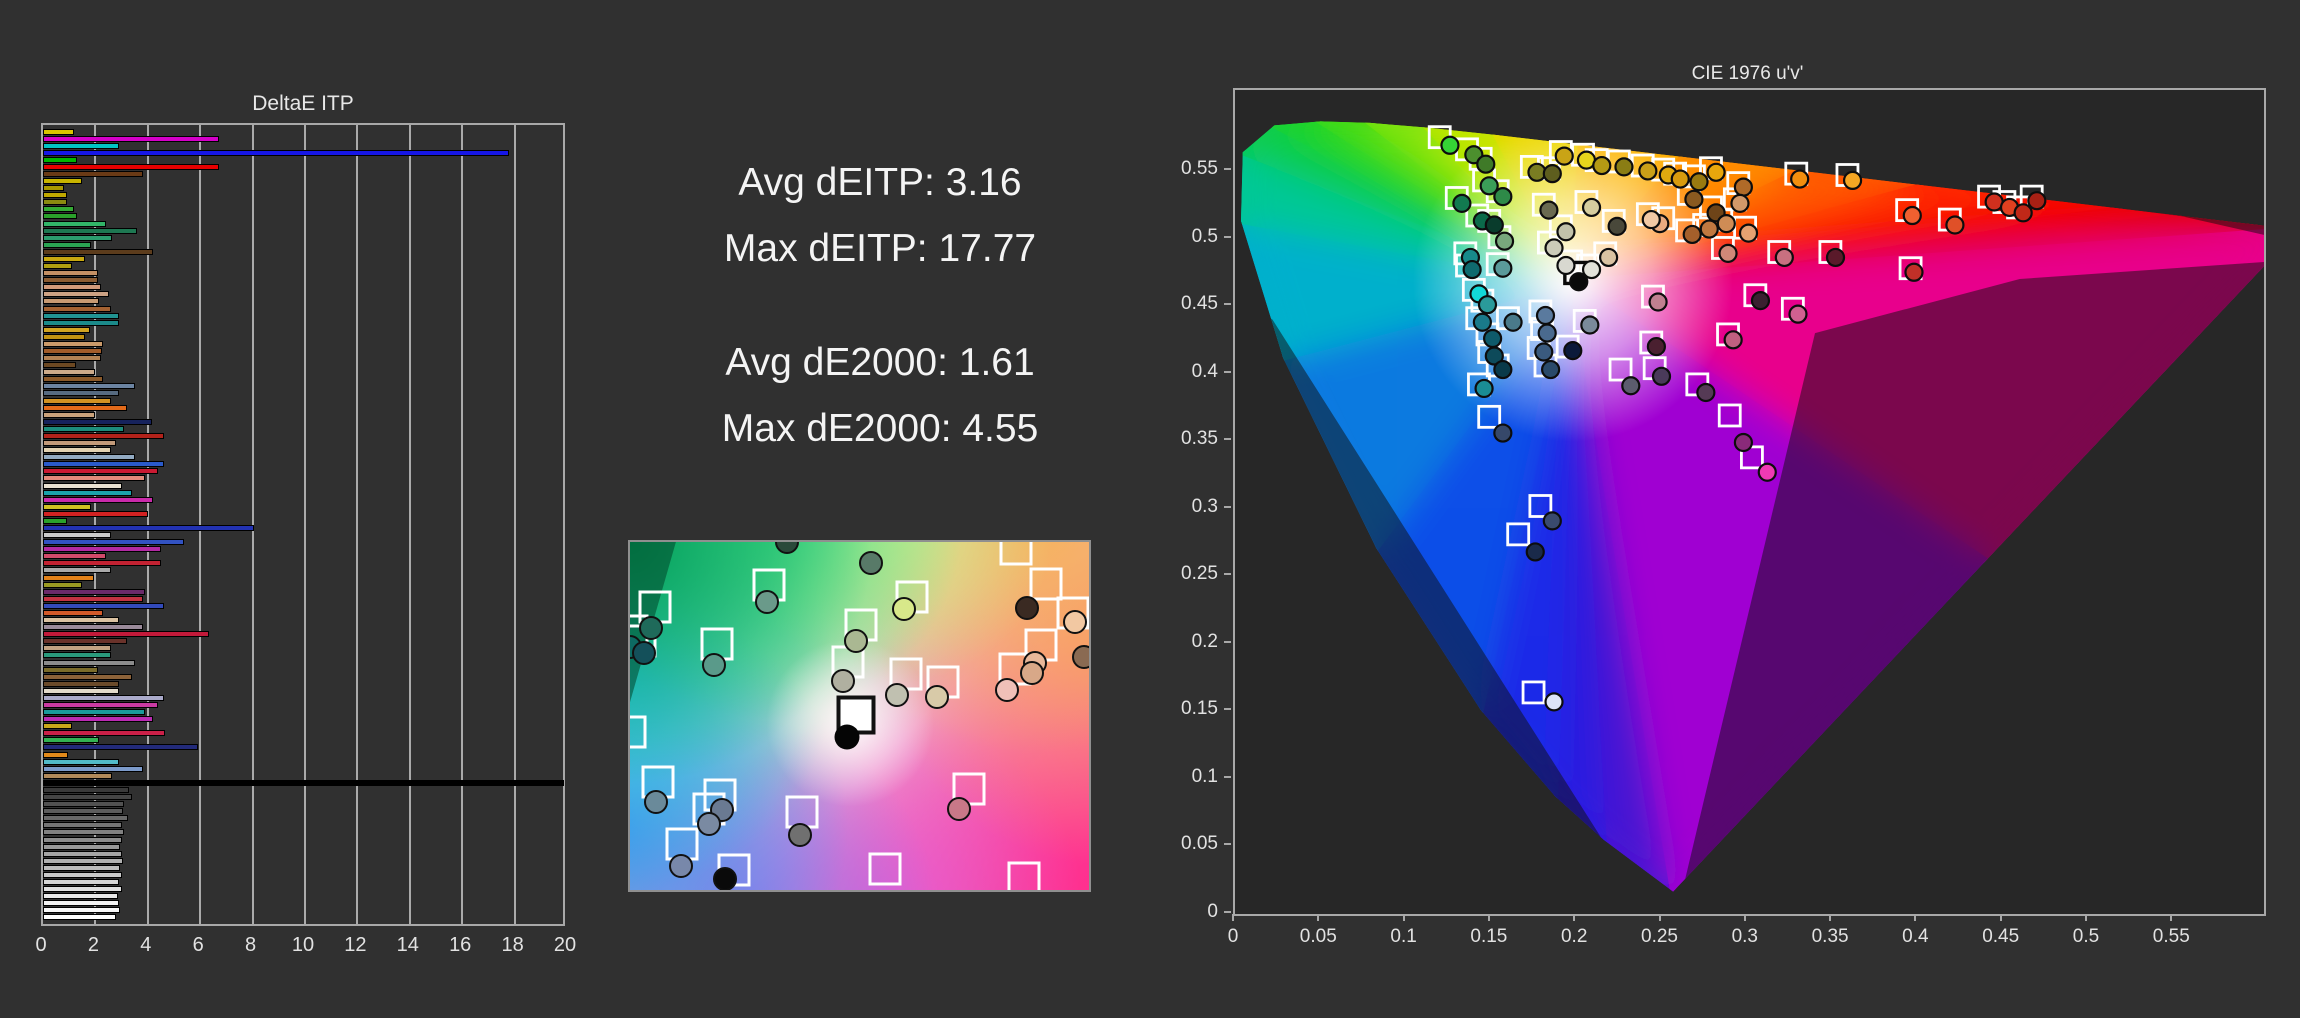 The width and height of the screenshot is (2300, 1018). Describe the element at coordinates (1199, 574) in the screenshot. I see `y-tick-label: 0.25` at that location.